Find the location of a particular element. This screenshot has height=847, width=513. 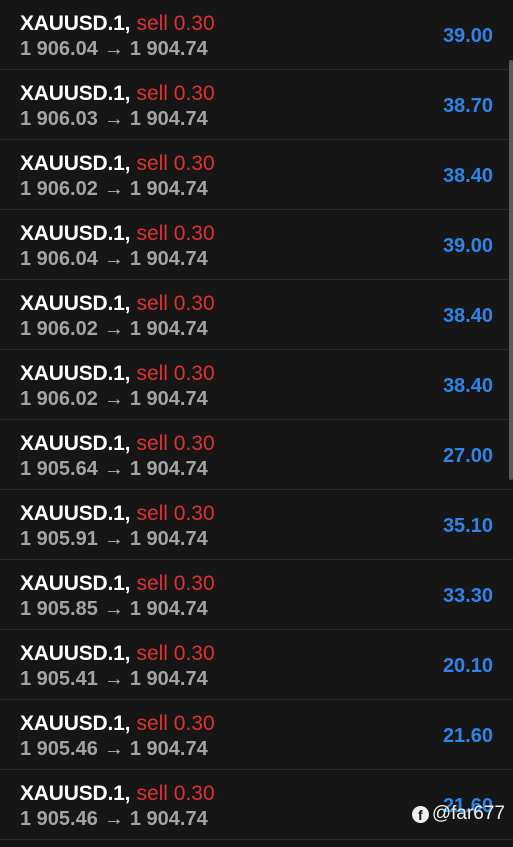

open-price: 1 906.02 is located at coordinates (59, 399).